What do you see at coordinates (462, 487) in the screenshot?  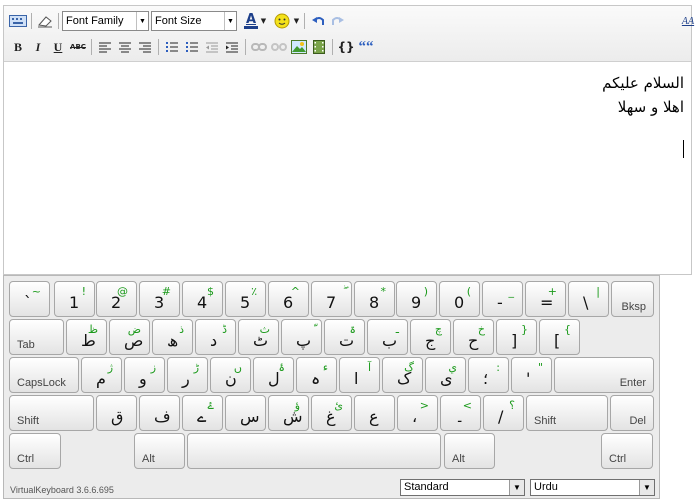 I see `layout-select: Standard ▼` at bounding box center [462, 487].